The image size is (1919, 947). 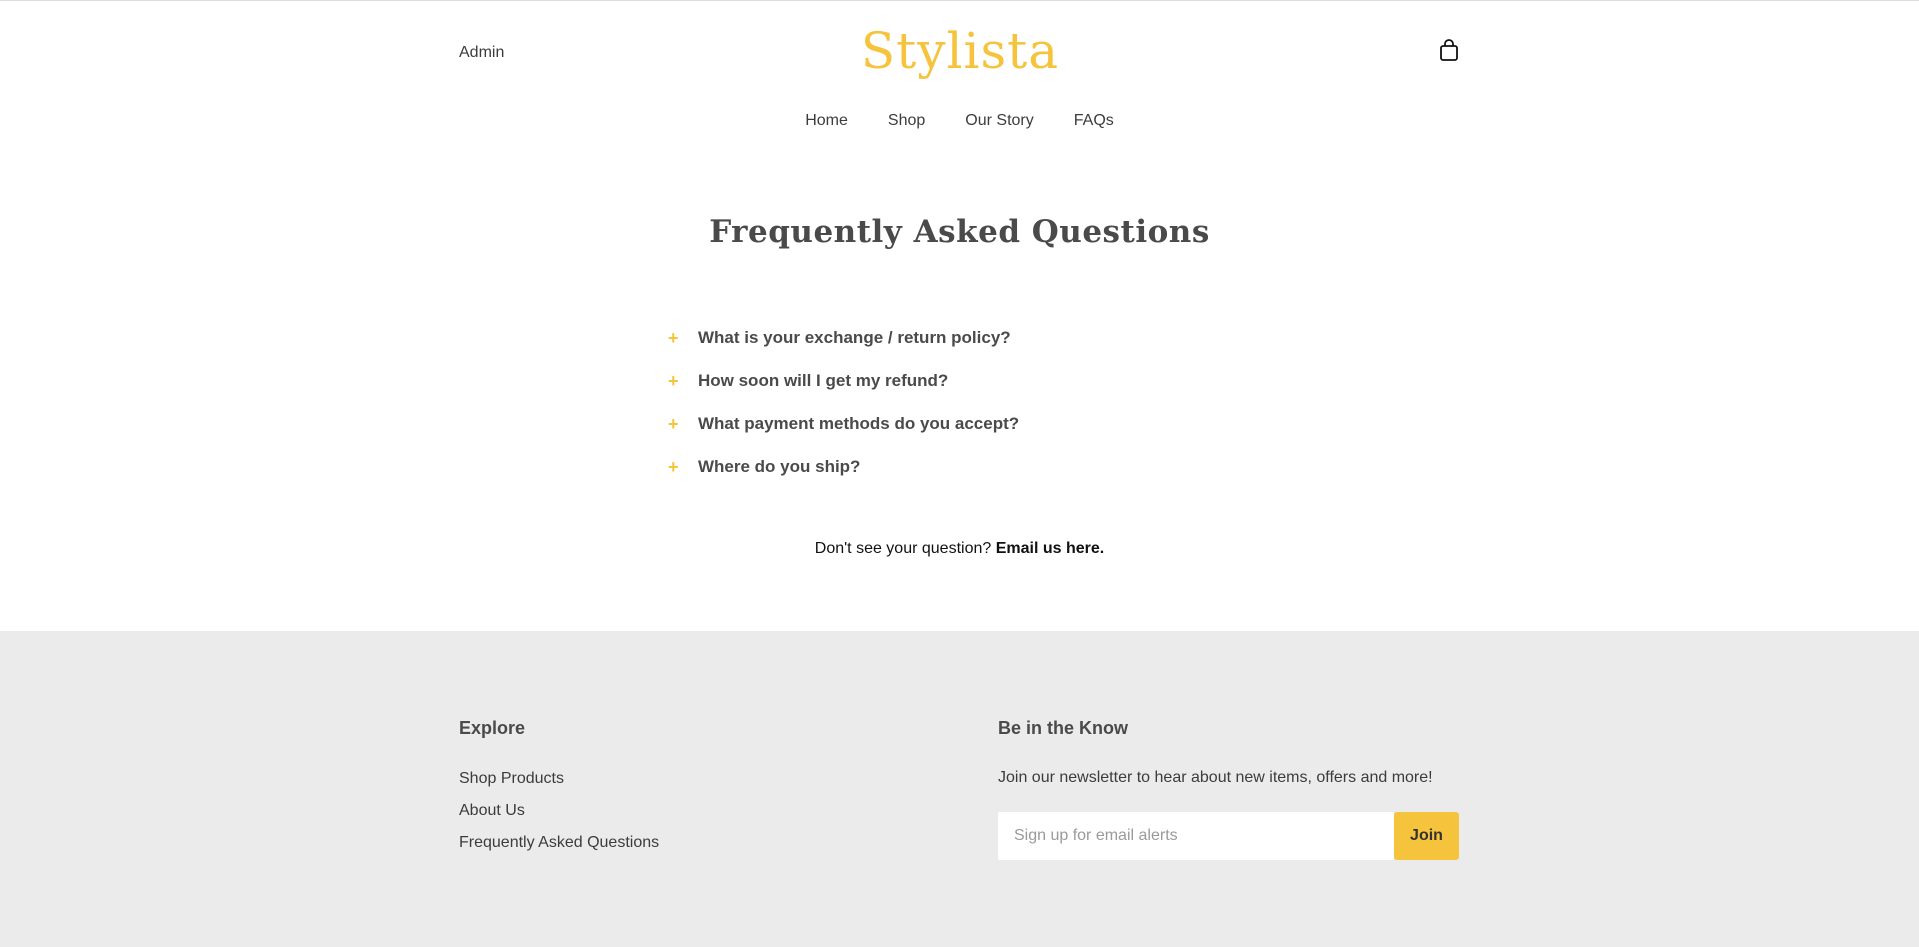 What do you see at coordinates (1196, 836) in the screenshot?
I see `email-signup-input` at bounding box center [1196, 836].